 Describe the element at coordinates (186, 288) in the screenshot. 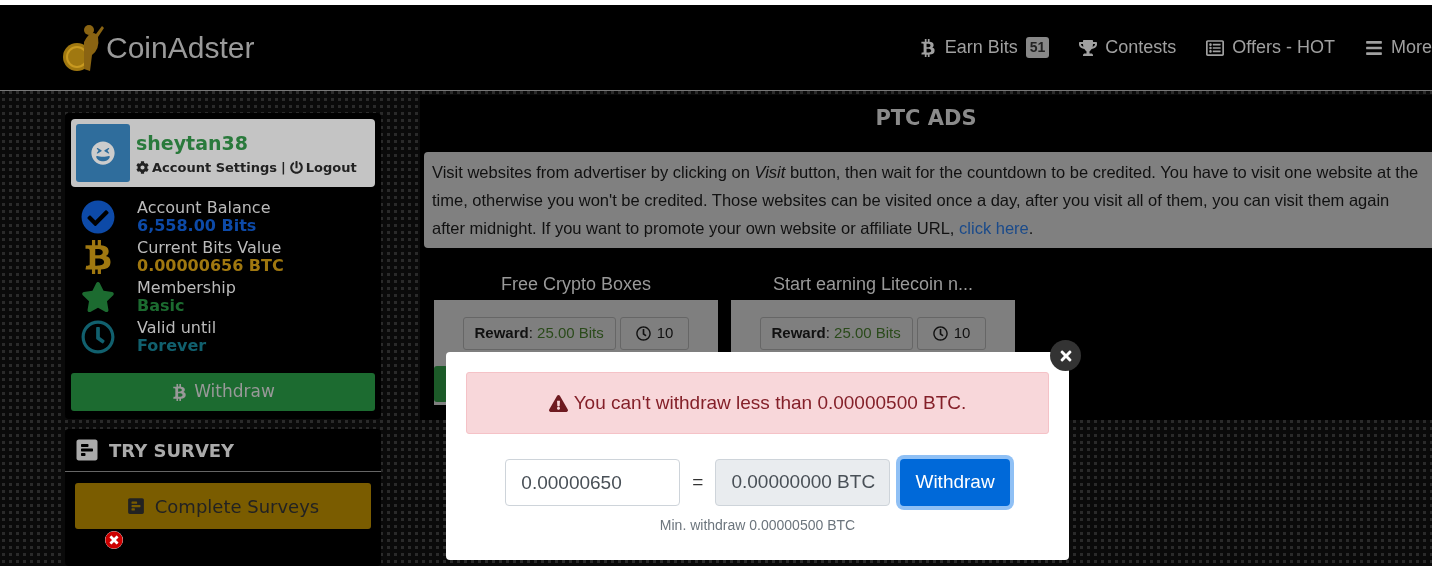

I see `stat-label: Membership` at that location.